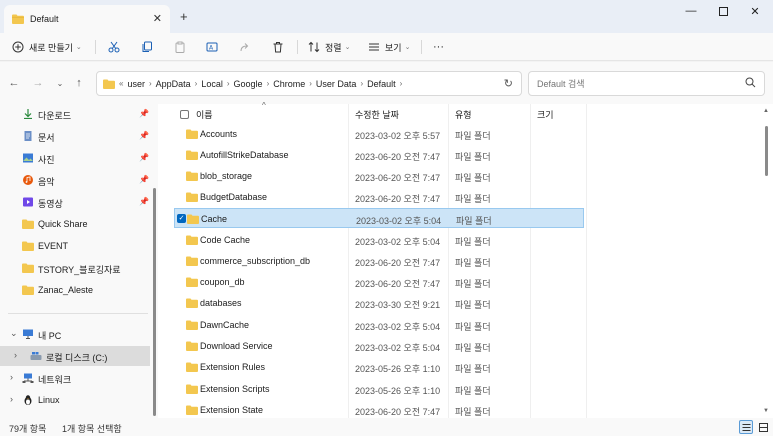 The width and height of the screenshot is (773, 436). I want to click on forward-button: →, so click(38, 83).